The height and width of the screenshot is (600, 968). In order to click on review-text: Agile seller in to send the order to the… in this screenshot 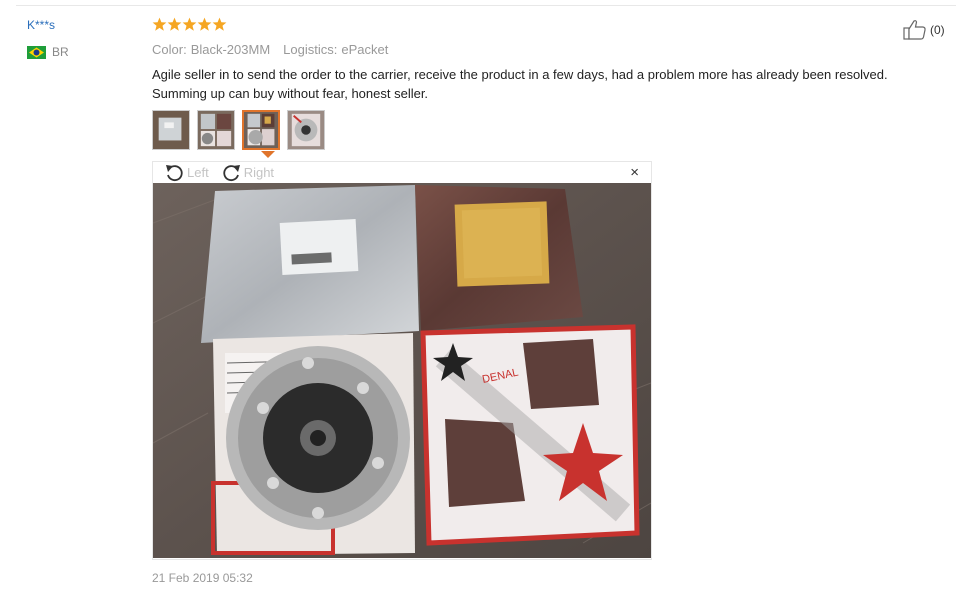, I will do `click(520, 84)`.